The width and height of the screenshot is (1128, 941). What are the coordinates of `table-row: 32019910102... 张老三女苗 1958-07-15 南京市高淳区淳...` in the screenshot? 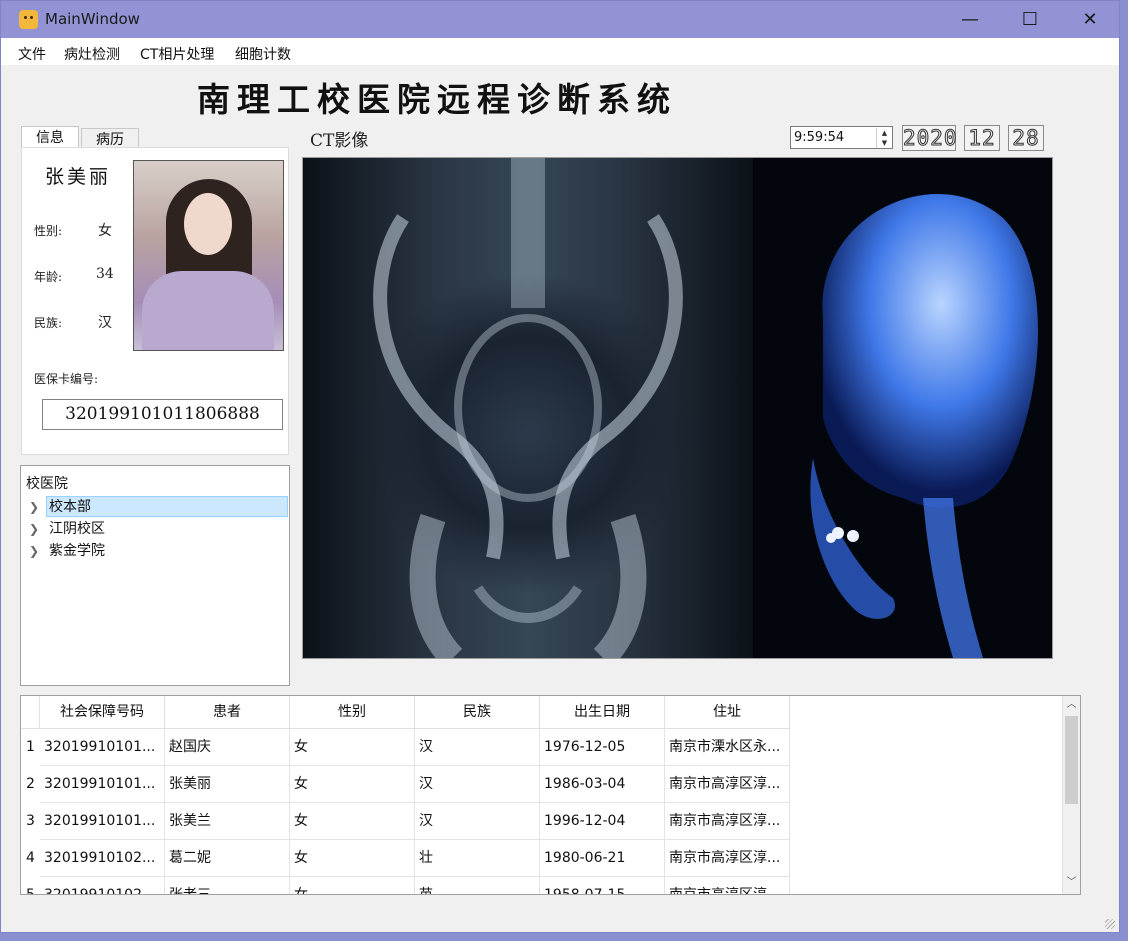 It's located at (415, 885).